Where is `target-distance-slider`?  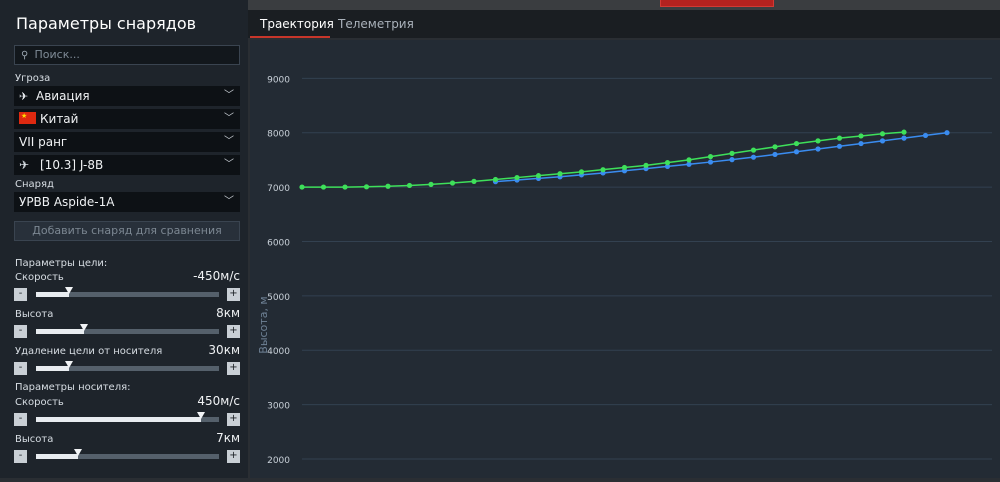
target-distance-slider is located at coordinates (127, 366).